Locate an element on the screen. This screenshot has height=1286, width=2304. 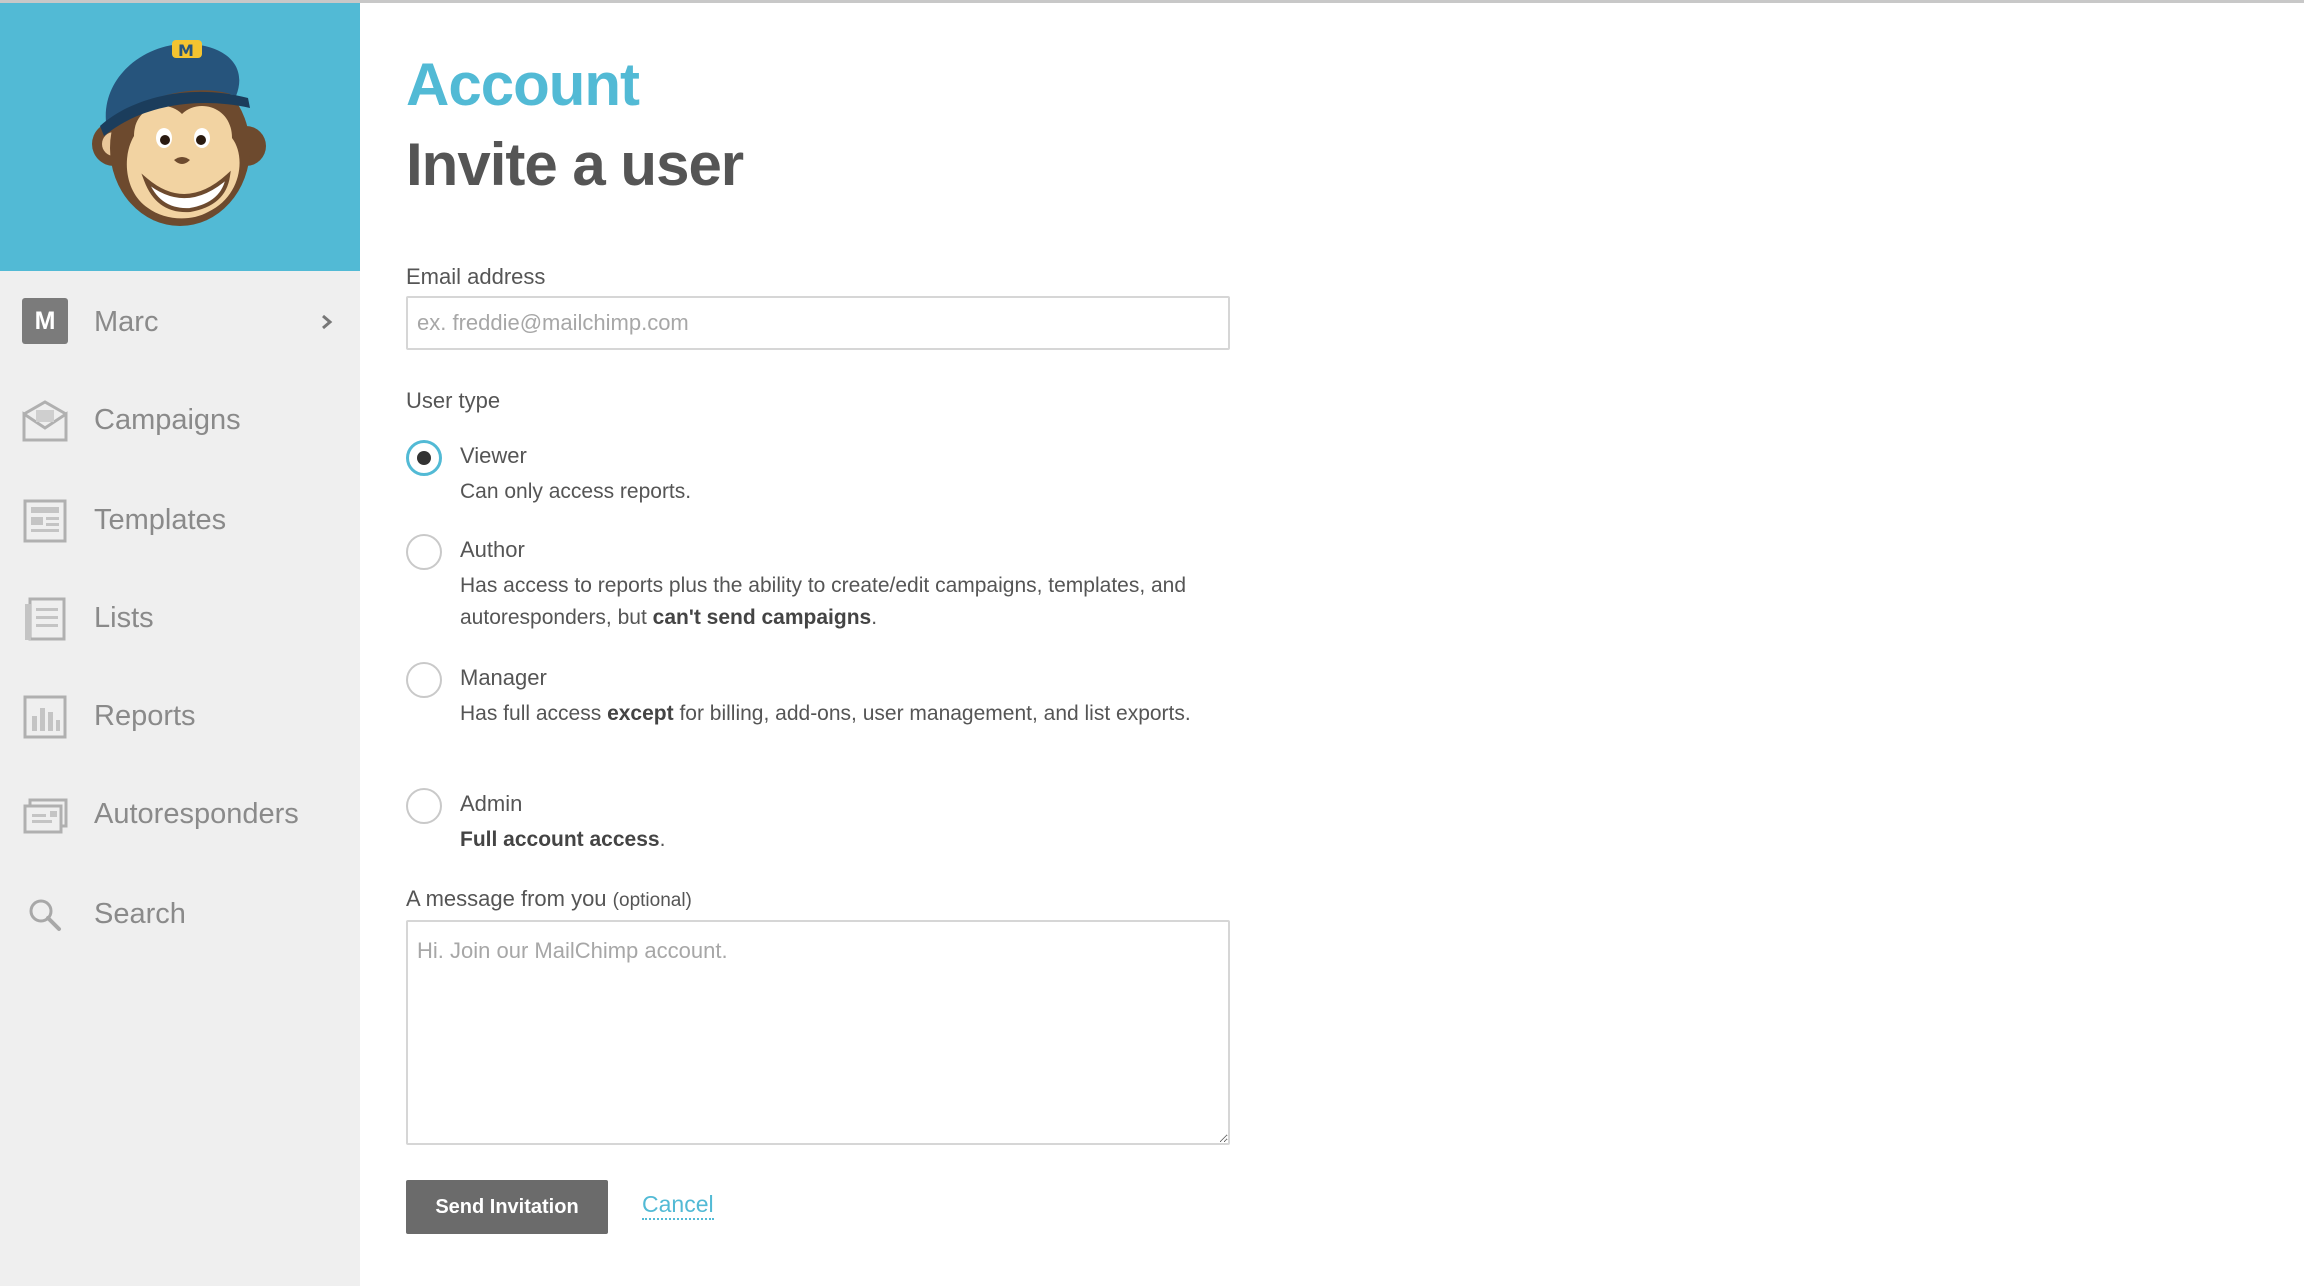
sidebar-item-label: Reports is located at coordinates (145, 716).